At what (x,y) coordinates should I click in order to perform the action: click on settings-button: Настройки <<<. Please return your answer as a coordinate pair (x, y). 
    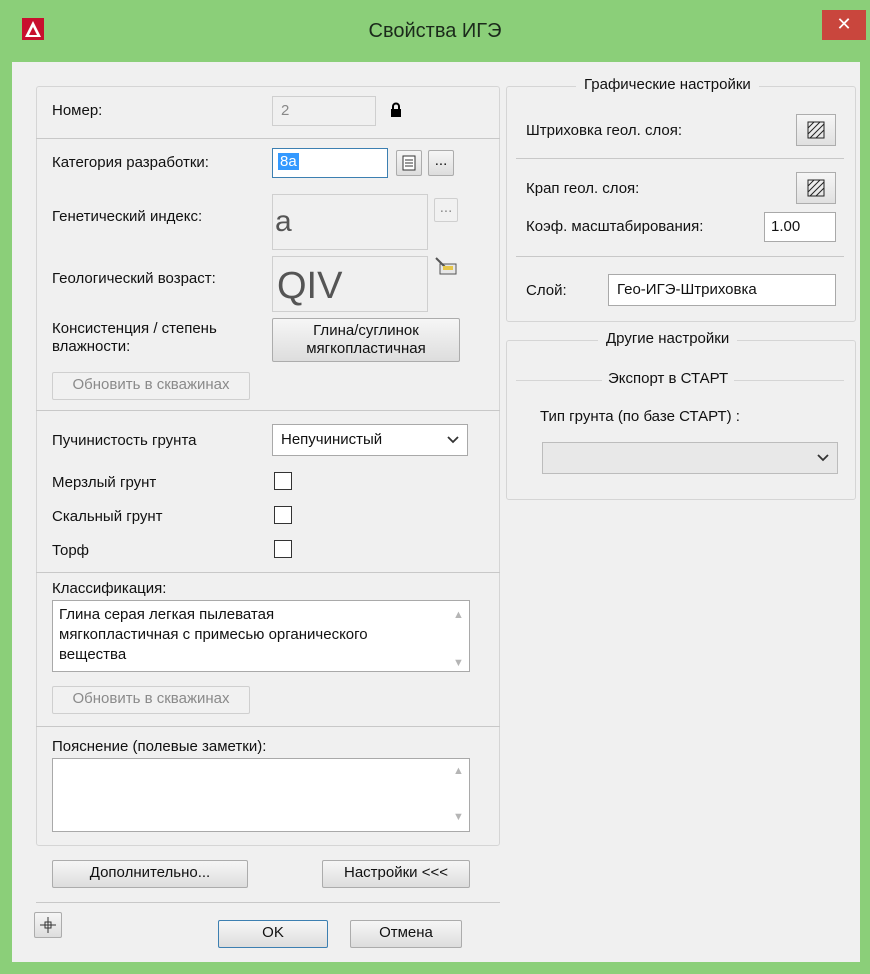
    Looking at the image, I should click on (396, 874).